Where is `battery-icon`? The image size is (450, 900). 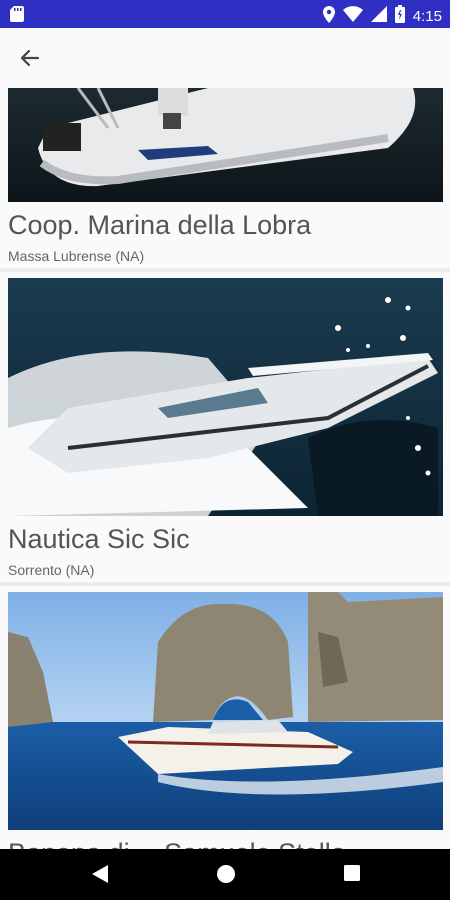 battery-icon is located at coordinates (399, 16).